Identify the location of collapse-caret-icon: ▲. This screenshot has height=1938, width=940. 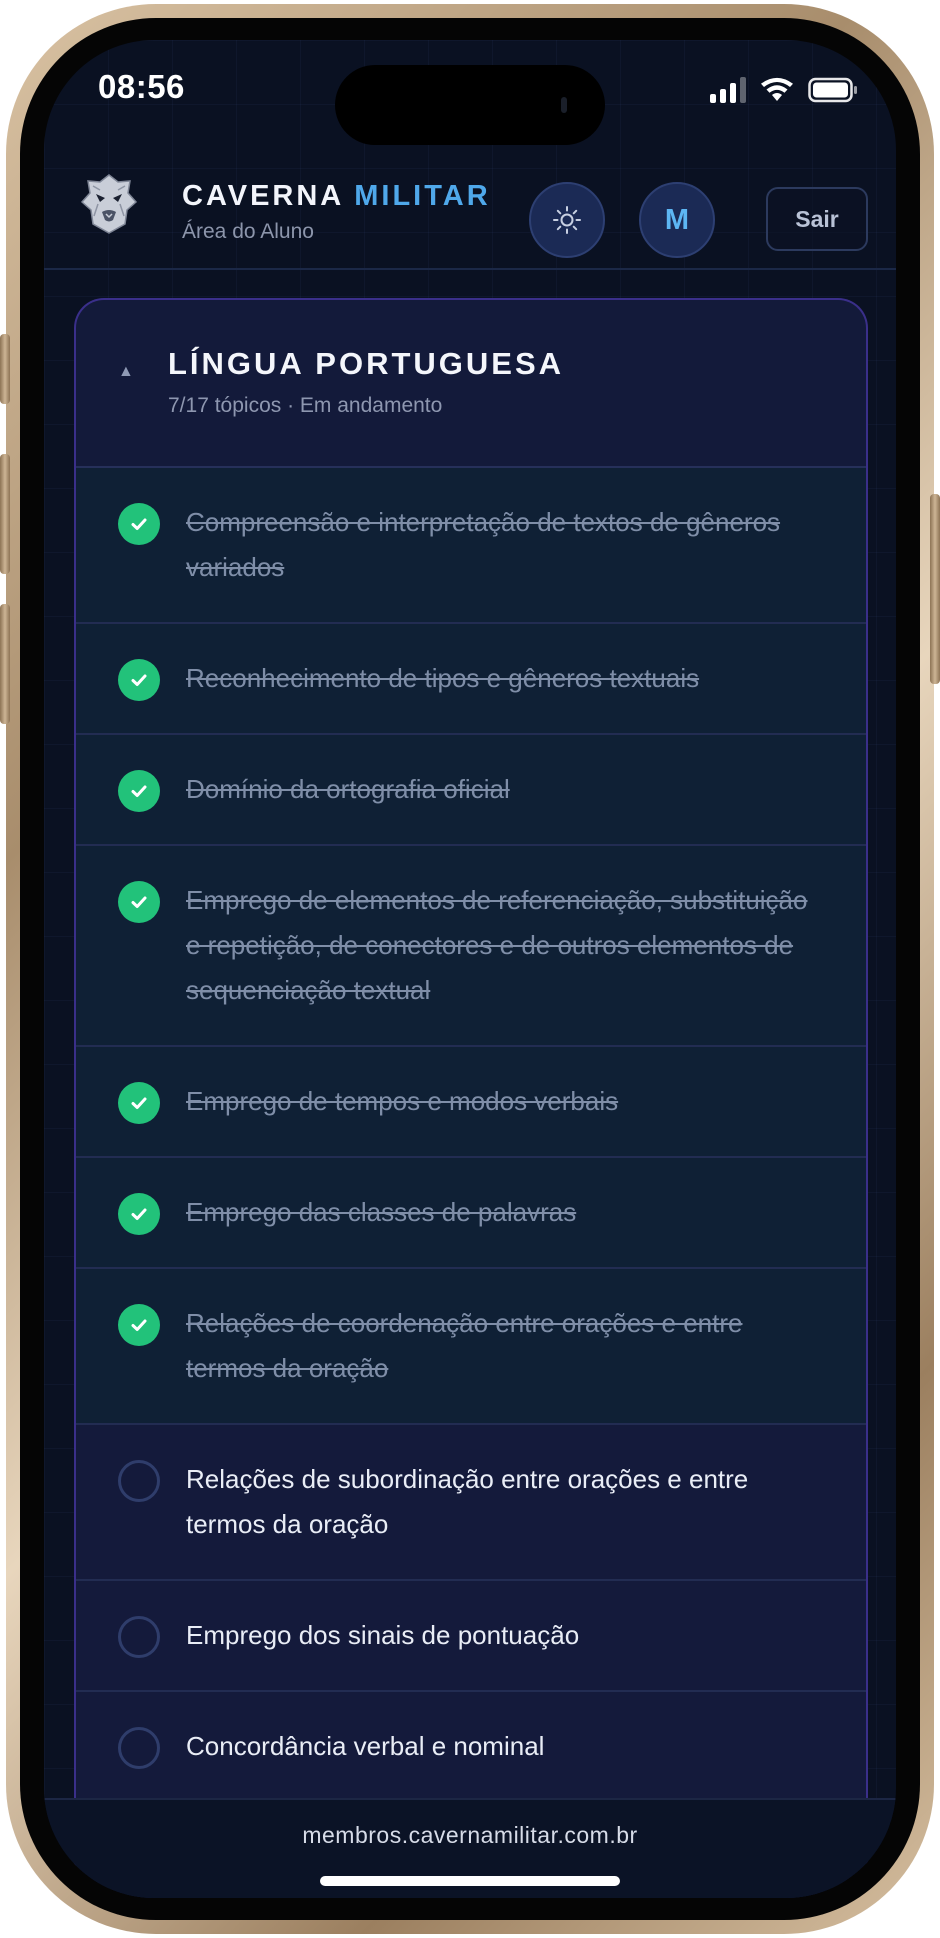
(126, 372).